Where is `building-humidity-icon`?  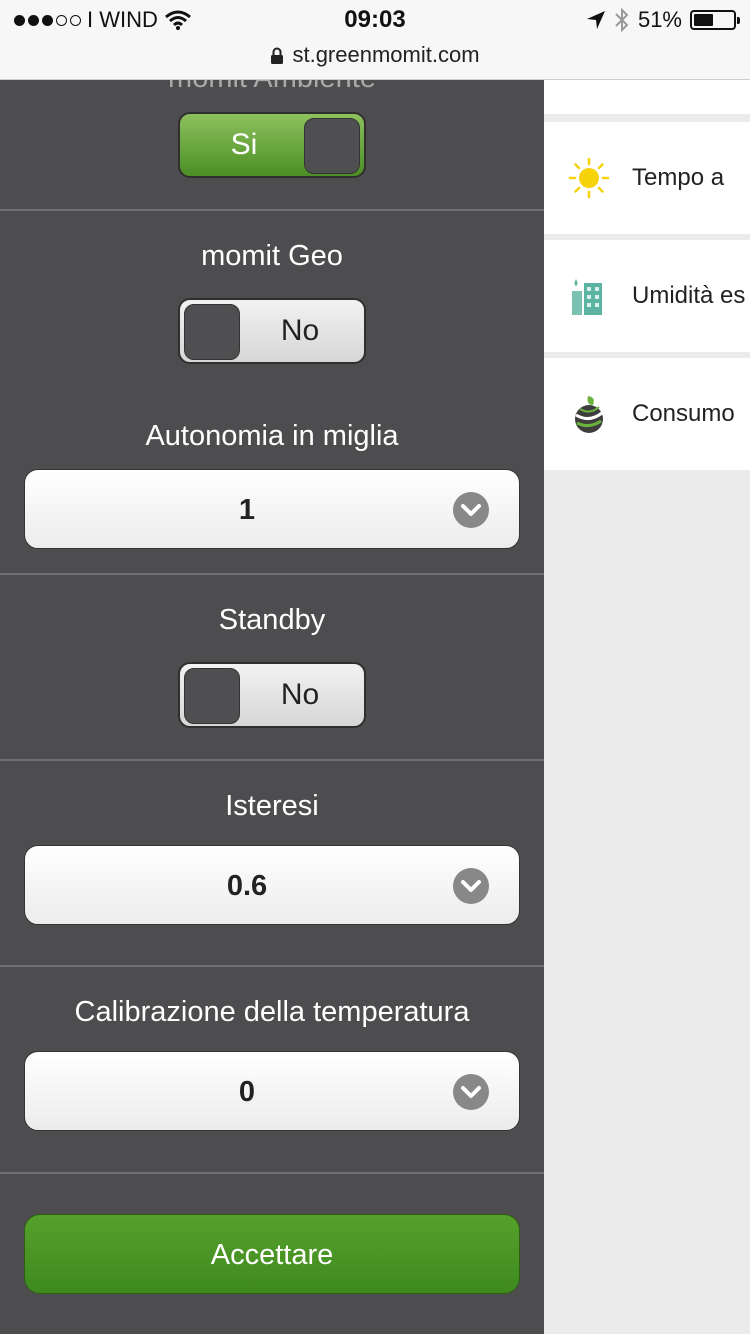 building-humidity-icon is located at coordinates (587, 297).